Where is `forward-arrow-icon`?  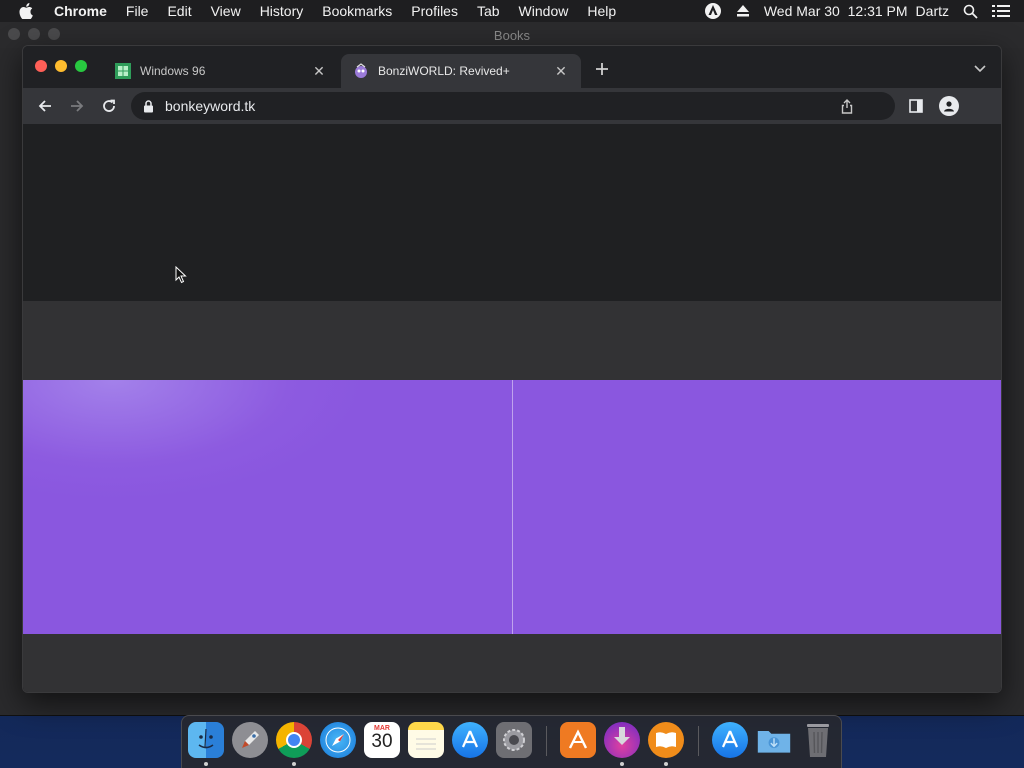
forward-arrow-icon is located at coordinates (77, 106).